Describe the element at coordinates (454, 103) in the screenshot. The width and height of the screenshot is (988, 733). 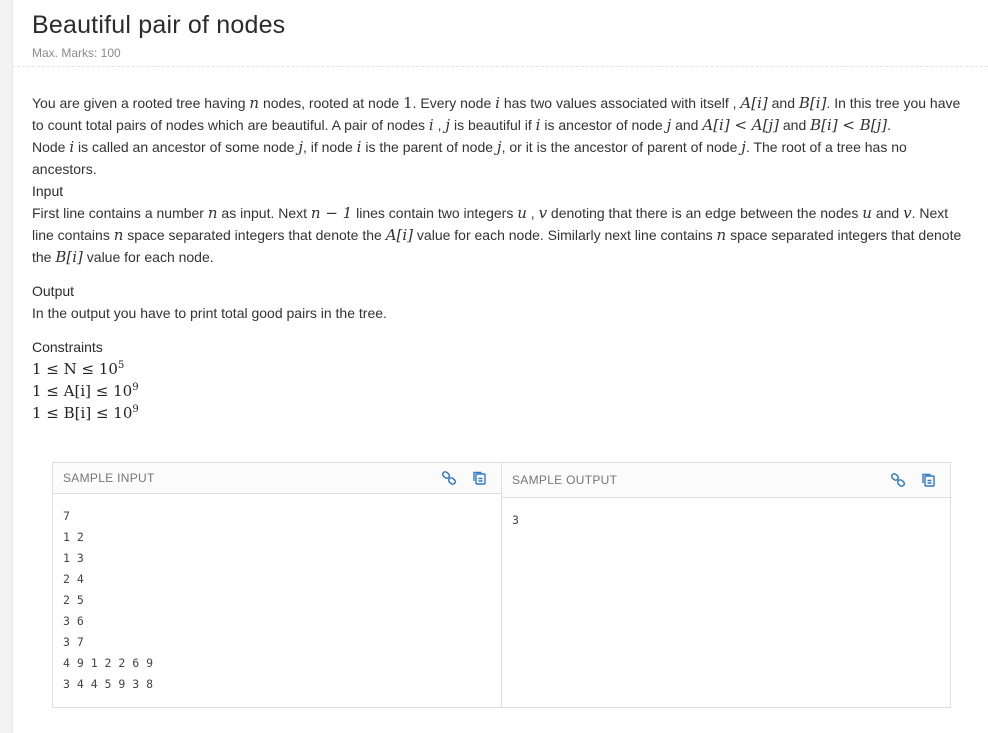
I see `text: . Every node` at that location.